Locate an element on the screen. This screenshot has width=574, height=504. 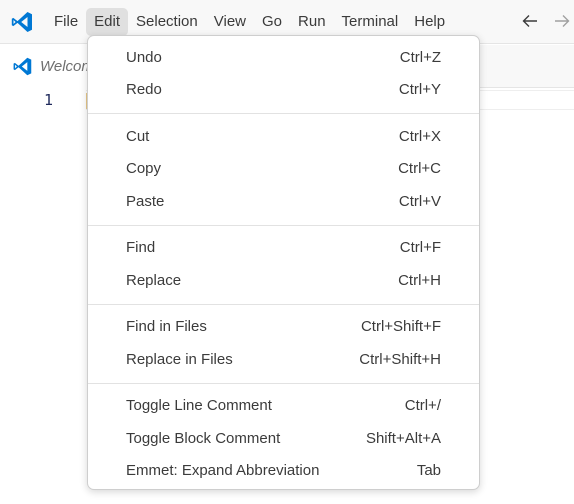
menu-item-toggle-line-comment: Toggle Line Comment Ctrl+/ is located at coordinates (283, 406).